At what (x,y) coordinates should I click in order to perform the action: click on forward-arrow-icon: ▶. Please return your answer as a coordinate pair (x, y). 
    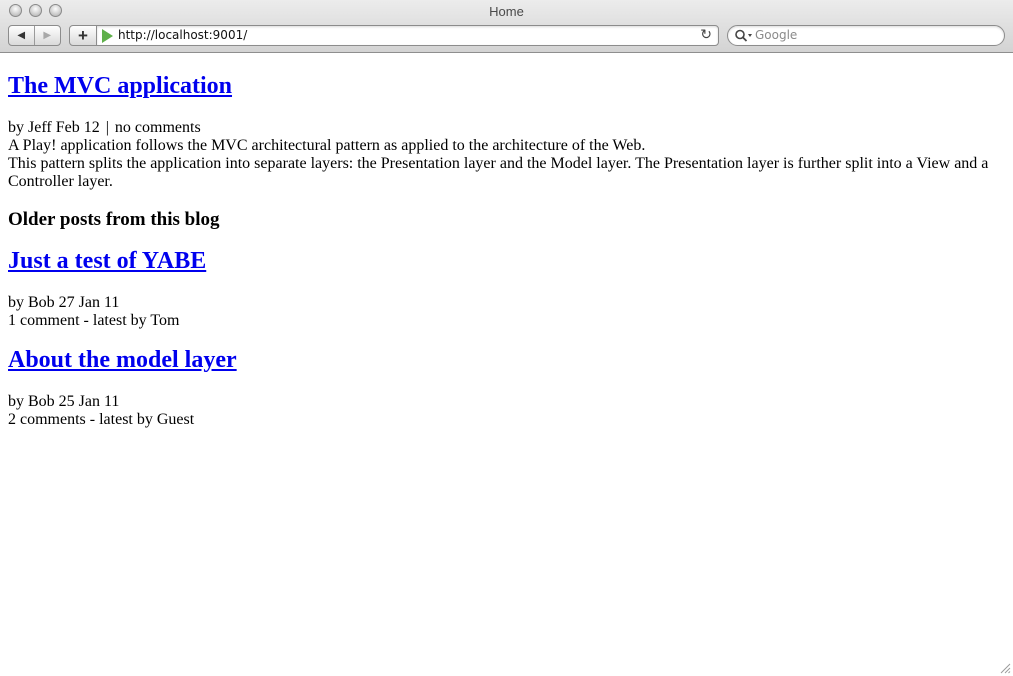
    Looking at the image, I should click on (47, 35).